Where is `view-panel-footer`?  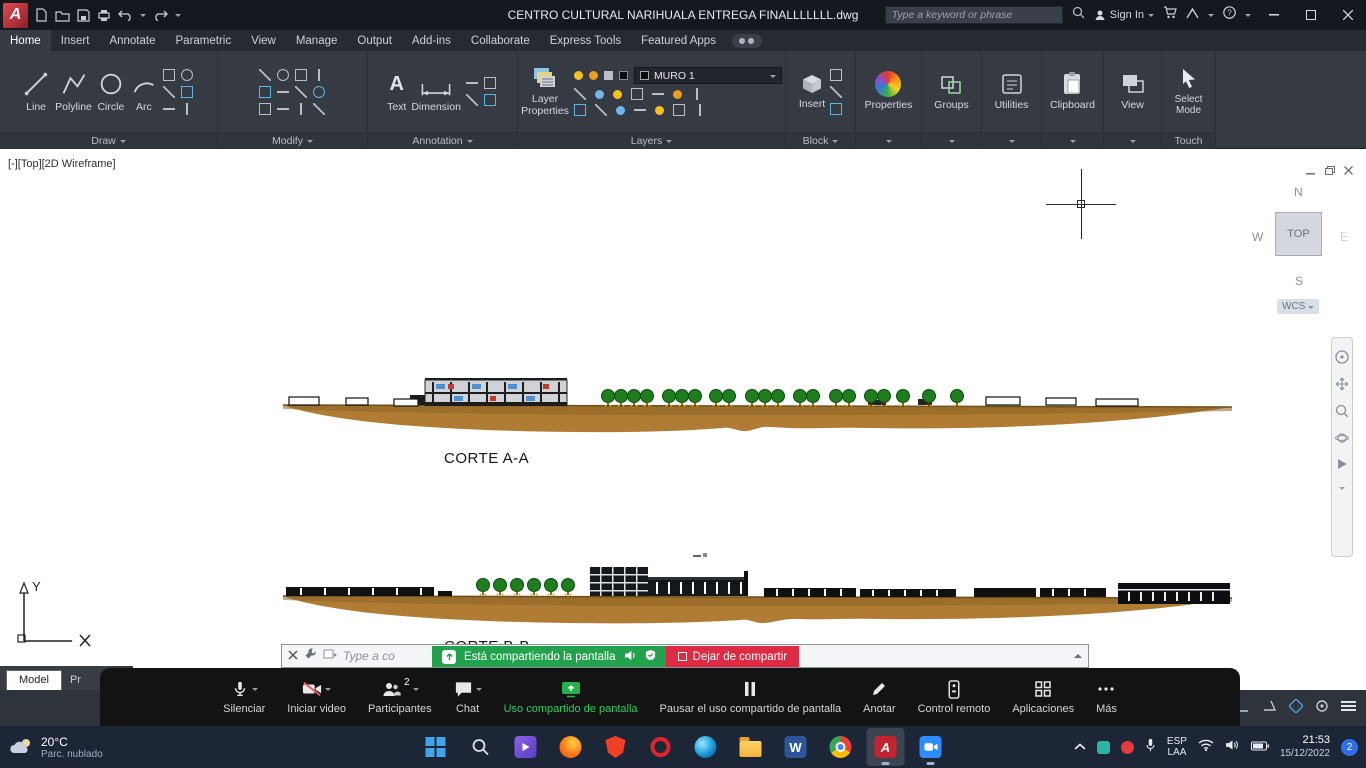 view-panel-footer is located at coordinates (1132, 140).